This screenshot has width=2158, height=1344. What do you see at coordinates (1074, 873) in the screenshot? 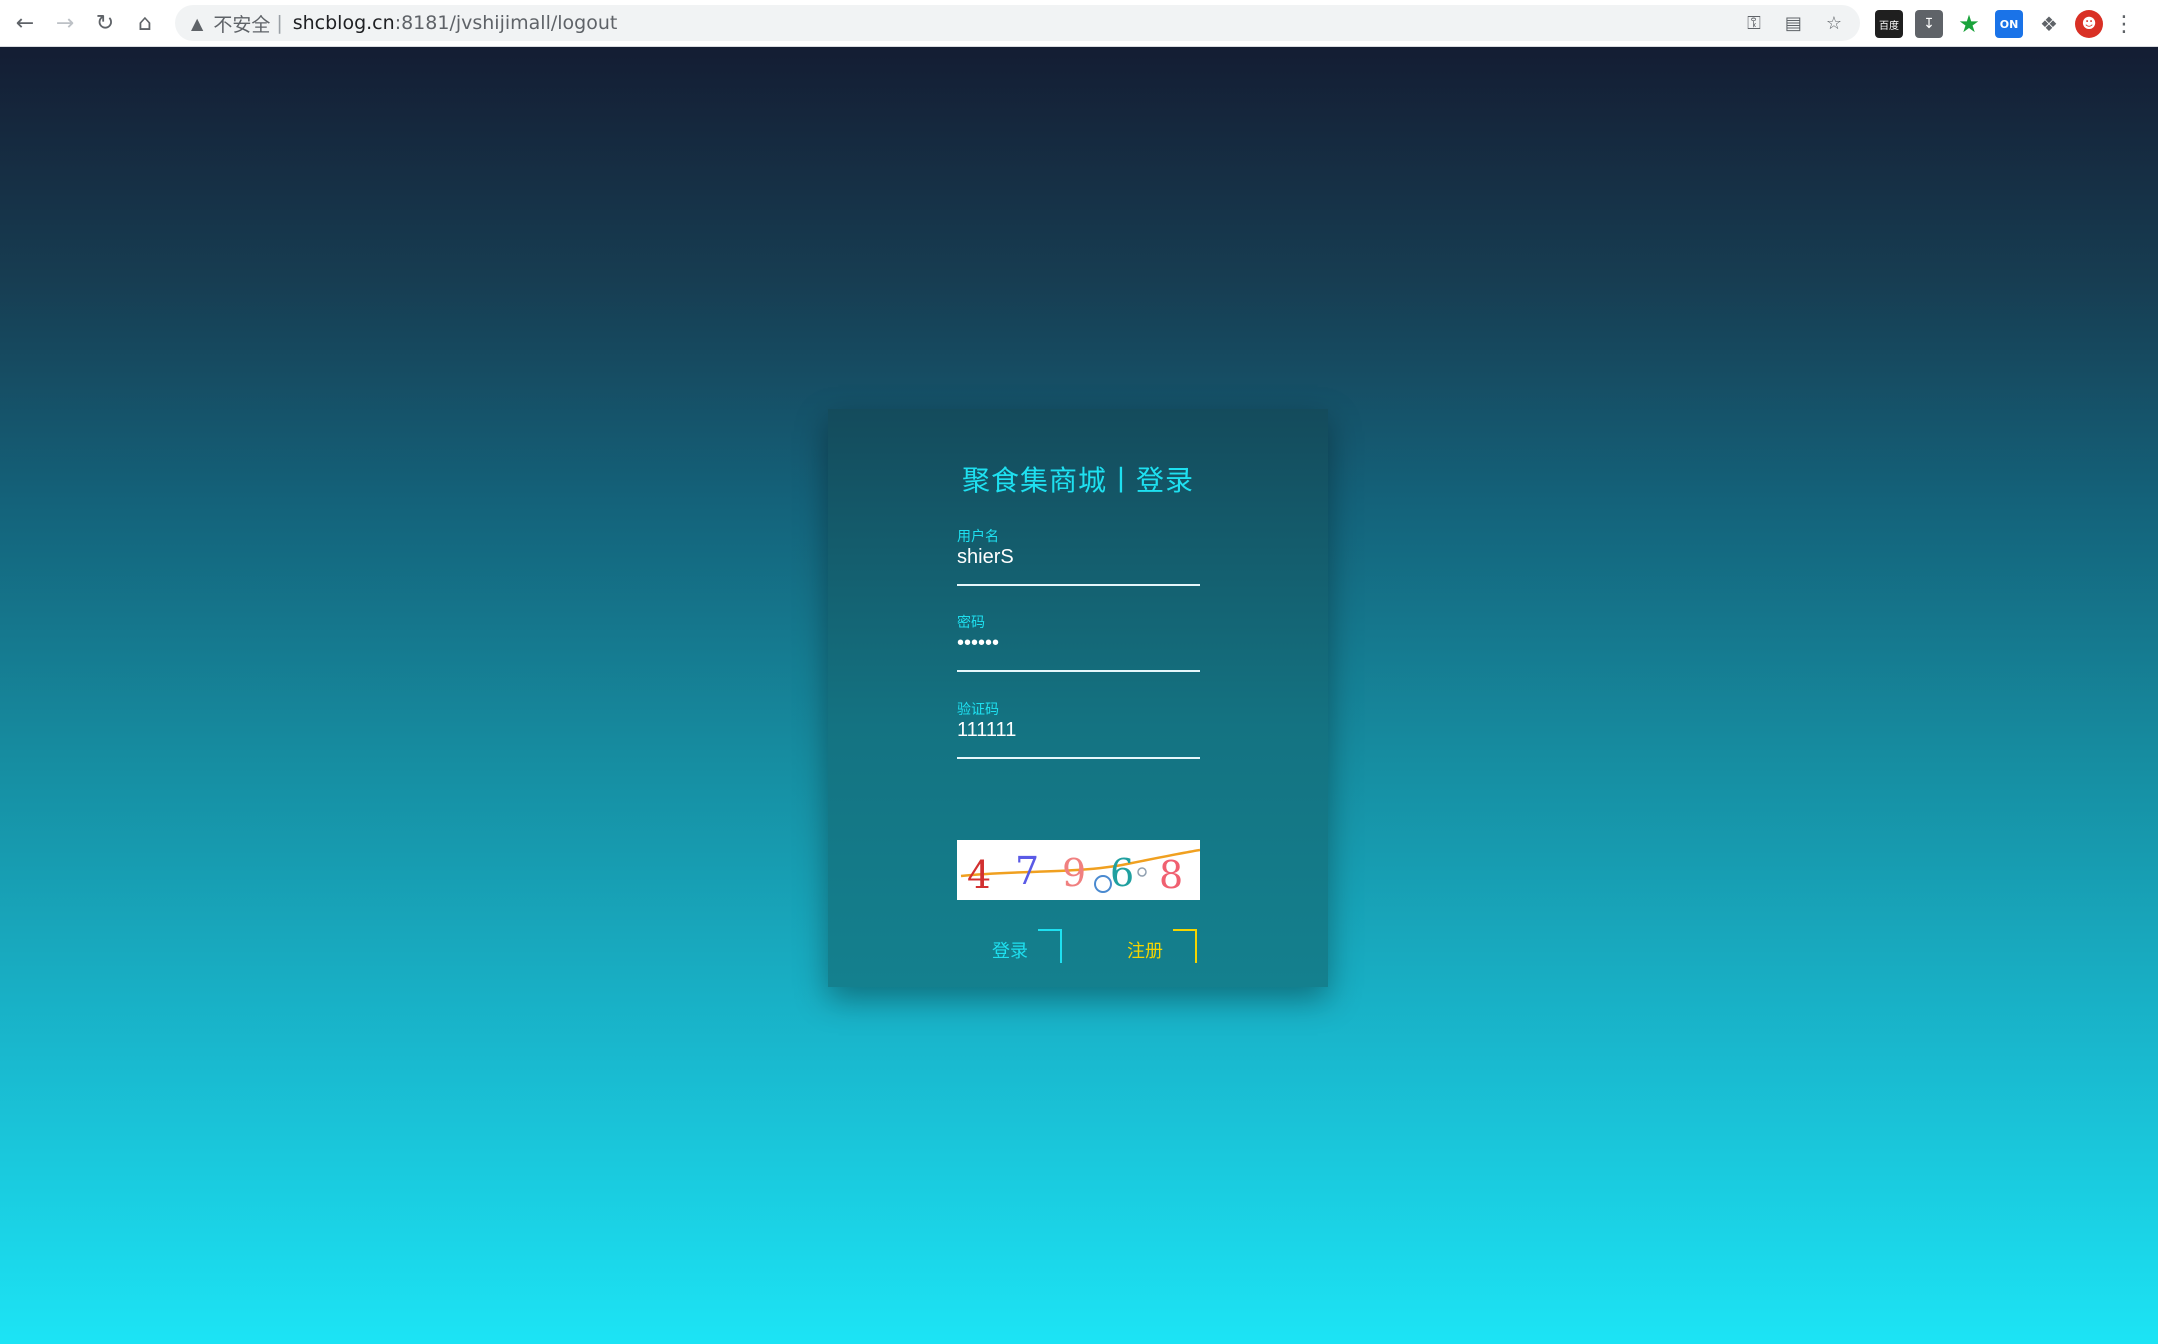
I see `captcha-char: 9` at bounding box center [1074, 873].